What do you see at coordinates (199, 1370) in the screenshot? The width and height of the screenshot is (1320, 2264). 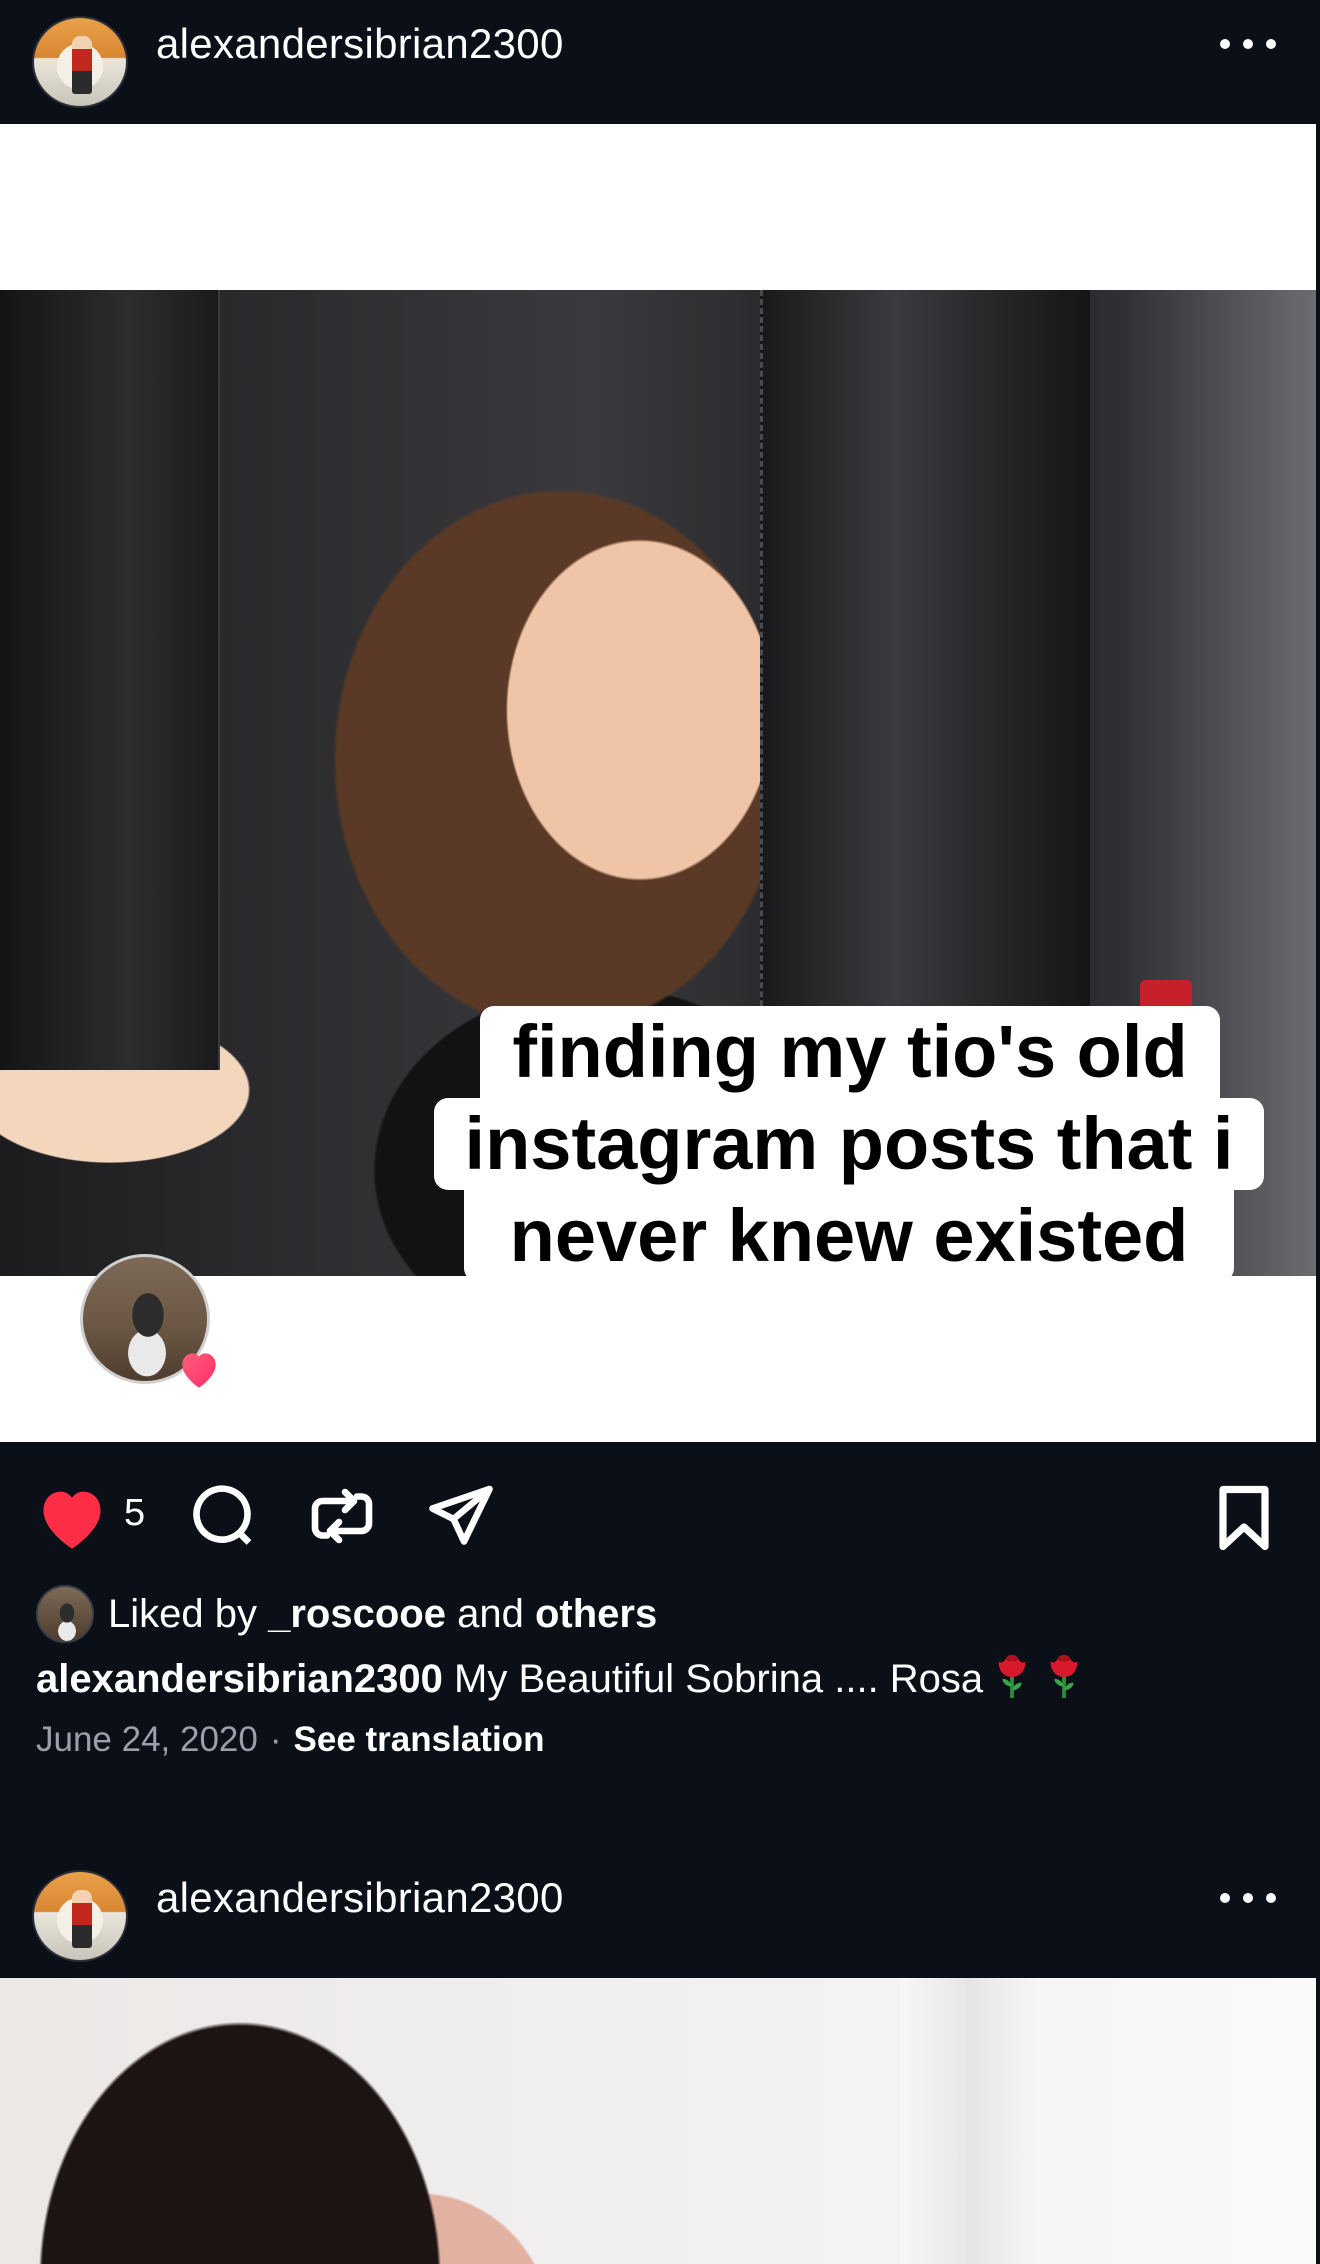 I see `heart-badge-icon` at bounding box center [199, 1370].